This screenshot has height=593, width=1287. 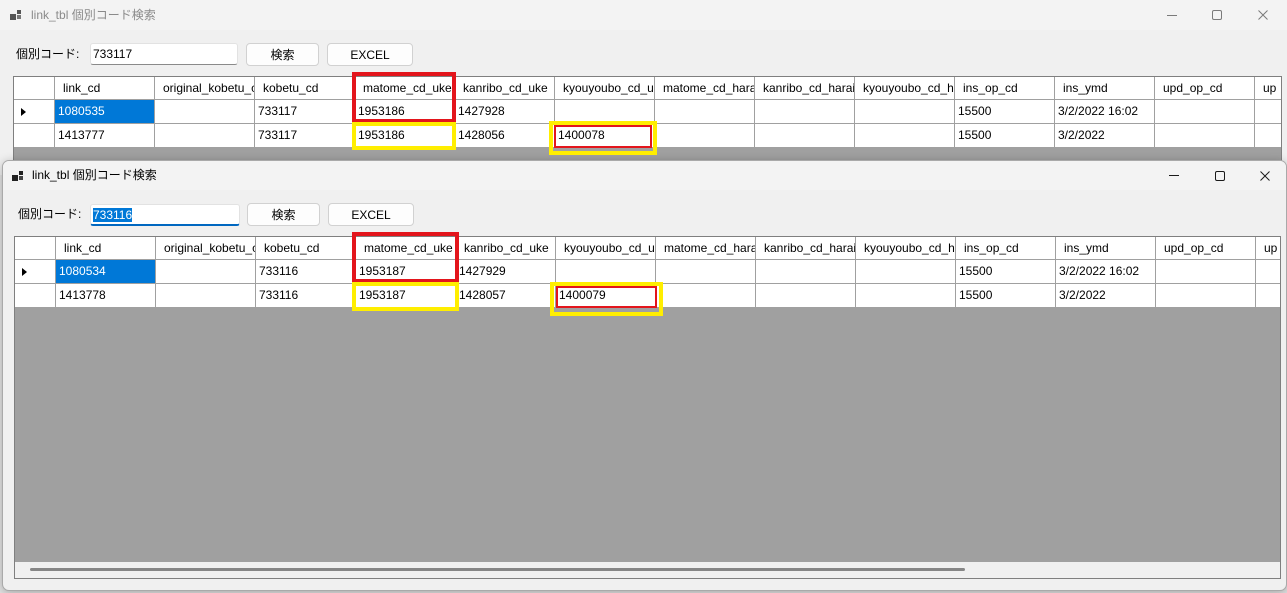 I want to click on cell-kyouyoubo-cd-u: 1400078, so click(x=605, y=136).